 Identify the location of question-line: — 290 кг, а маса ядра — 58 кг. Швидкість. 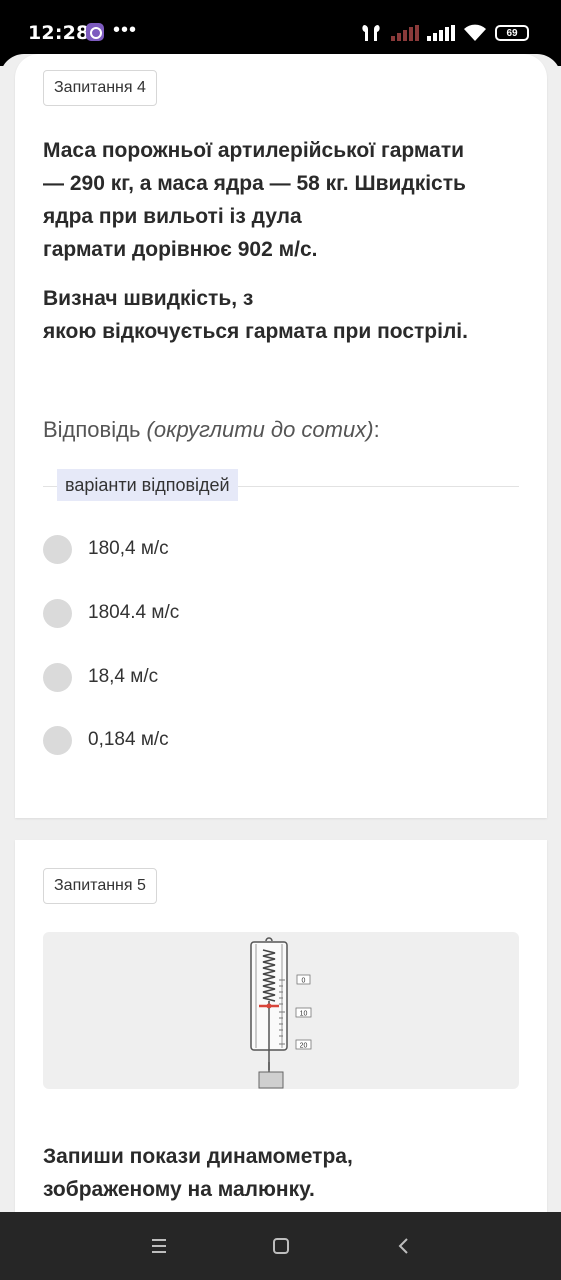
(254, 183).